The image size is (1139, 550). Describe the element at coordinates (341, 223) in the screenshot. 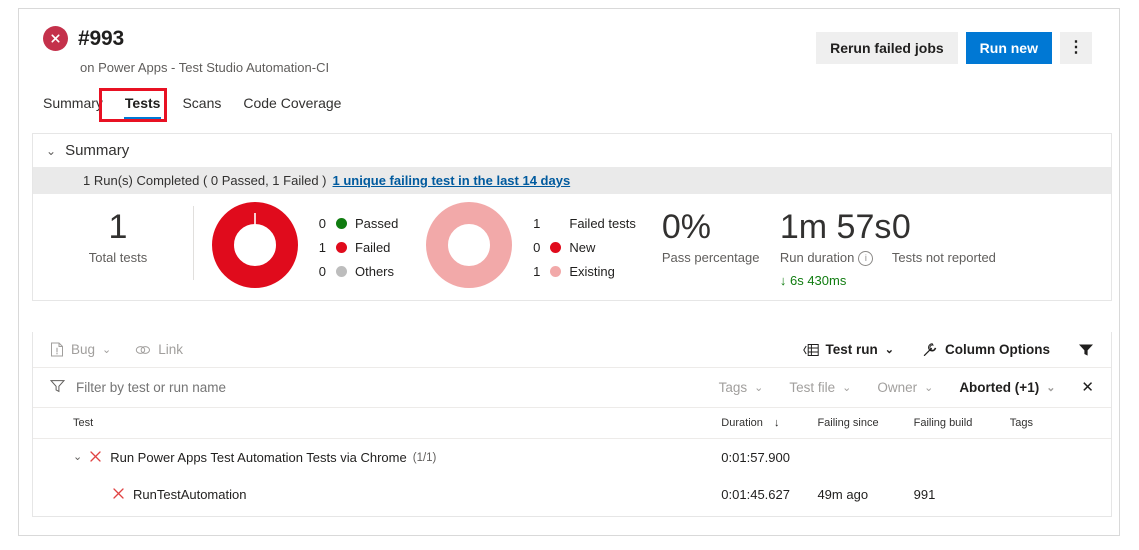

I see `passed-dot-icon` at that location.